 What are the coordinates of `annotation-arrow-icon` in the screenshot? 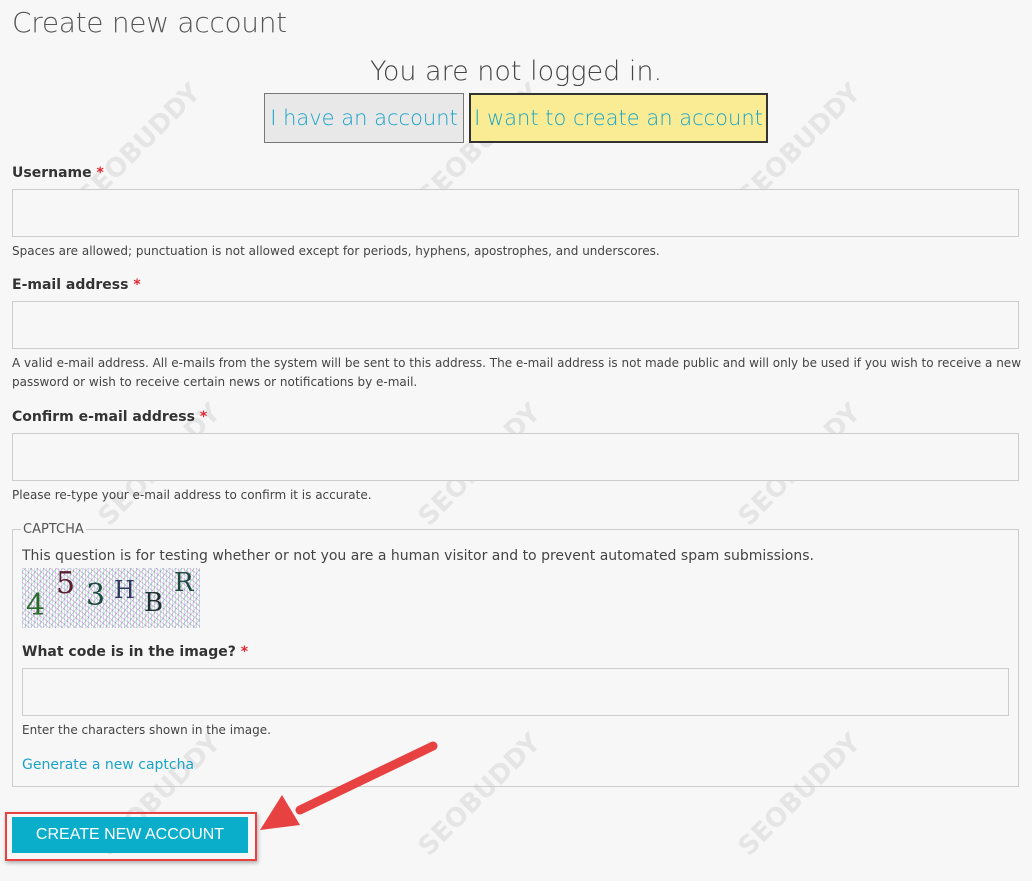 It's located at (349, 785).